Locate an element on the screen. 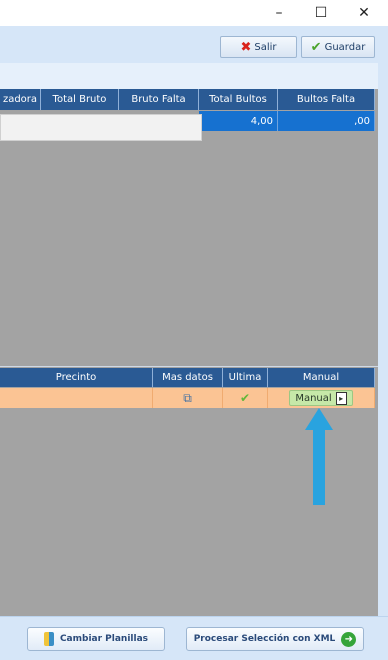  cell-mas-datos: ⧉ is located at coordinates (188, 398).